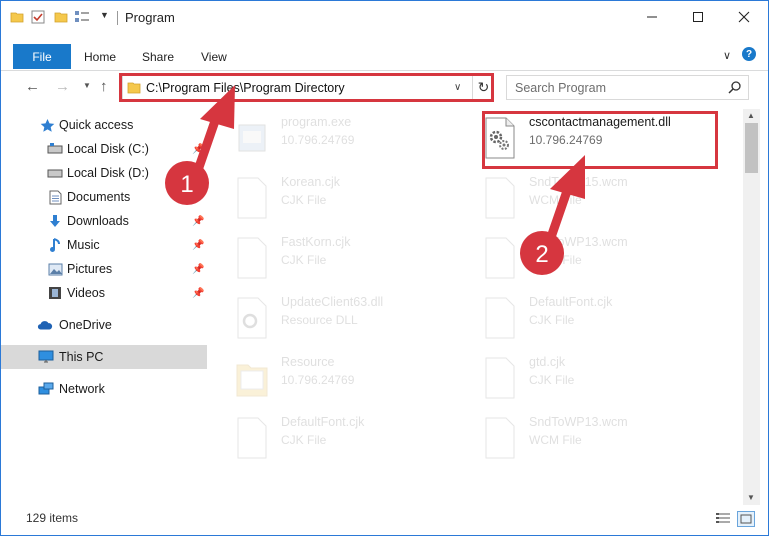  What do you see at coordinates (55, 197) in the screenshot?
I see `documents-icon` at bounding box center [55, 197].